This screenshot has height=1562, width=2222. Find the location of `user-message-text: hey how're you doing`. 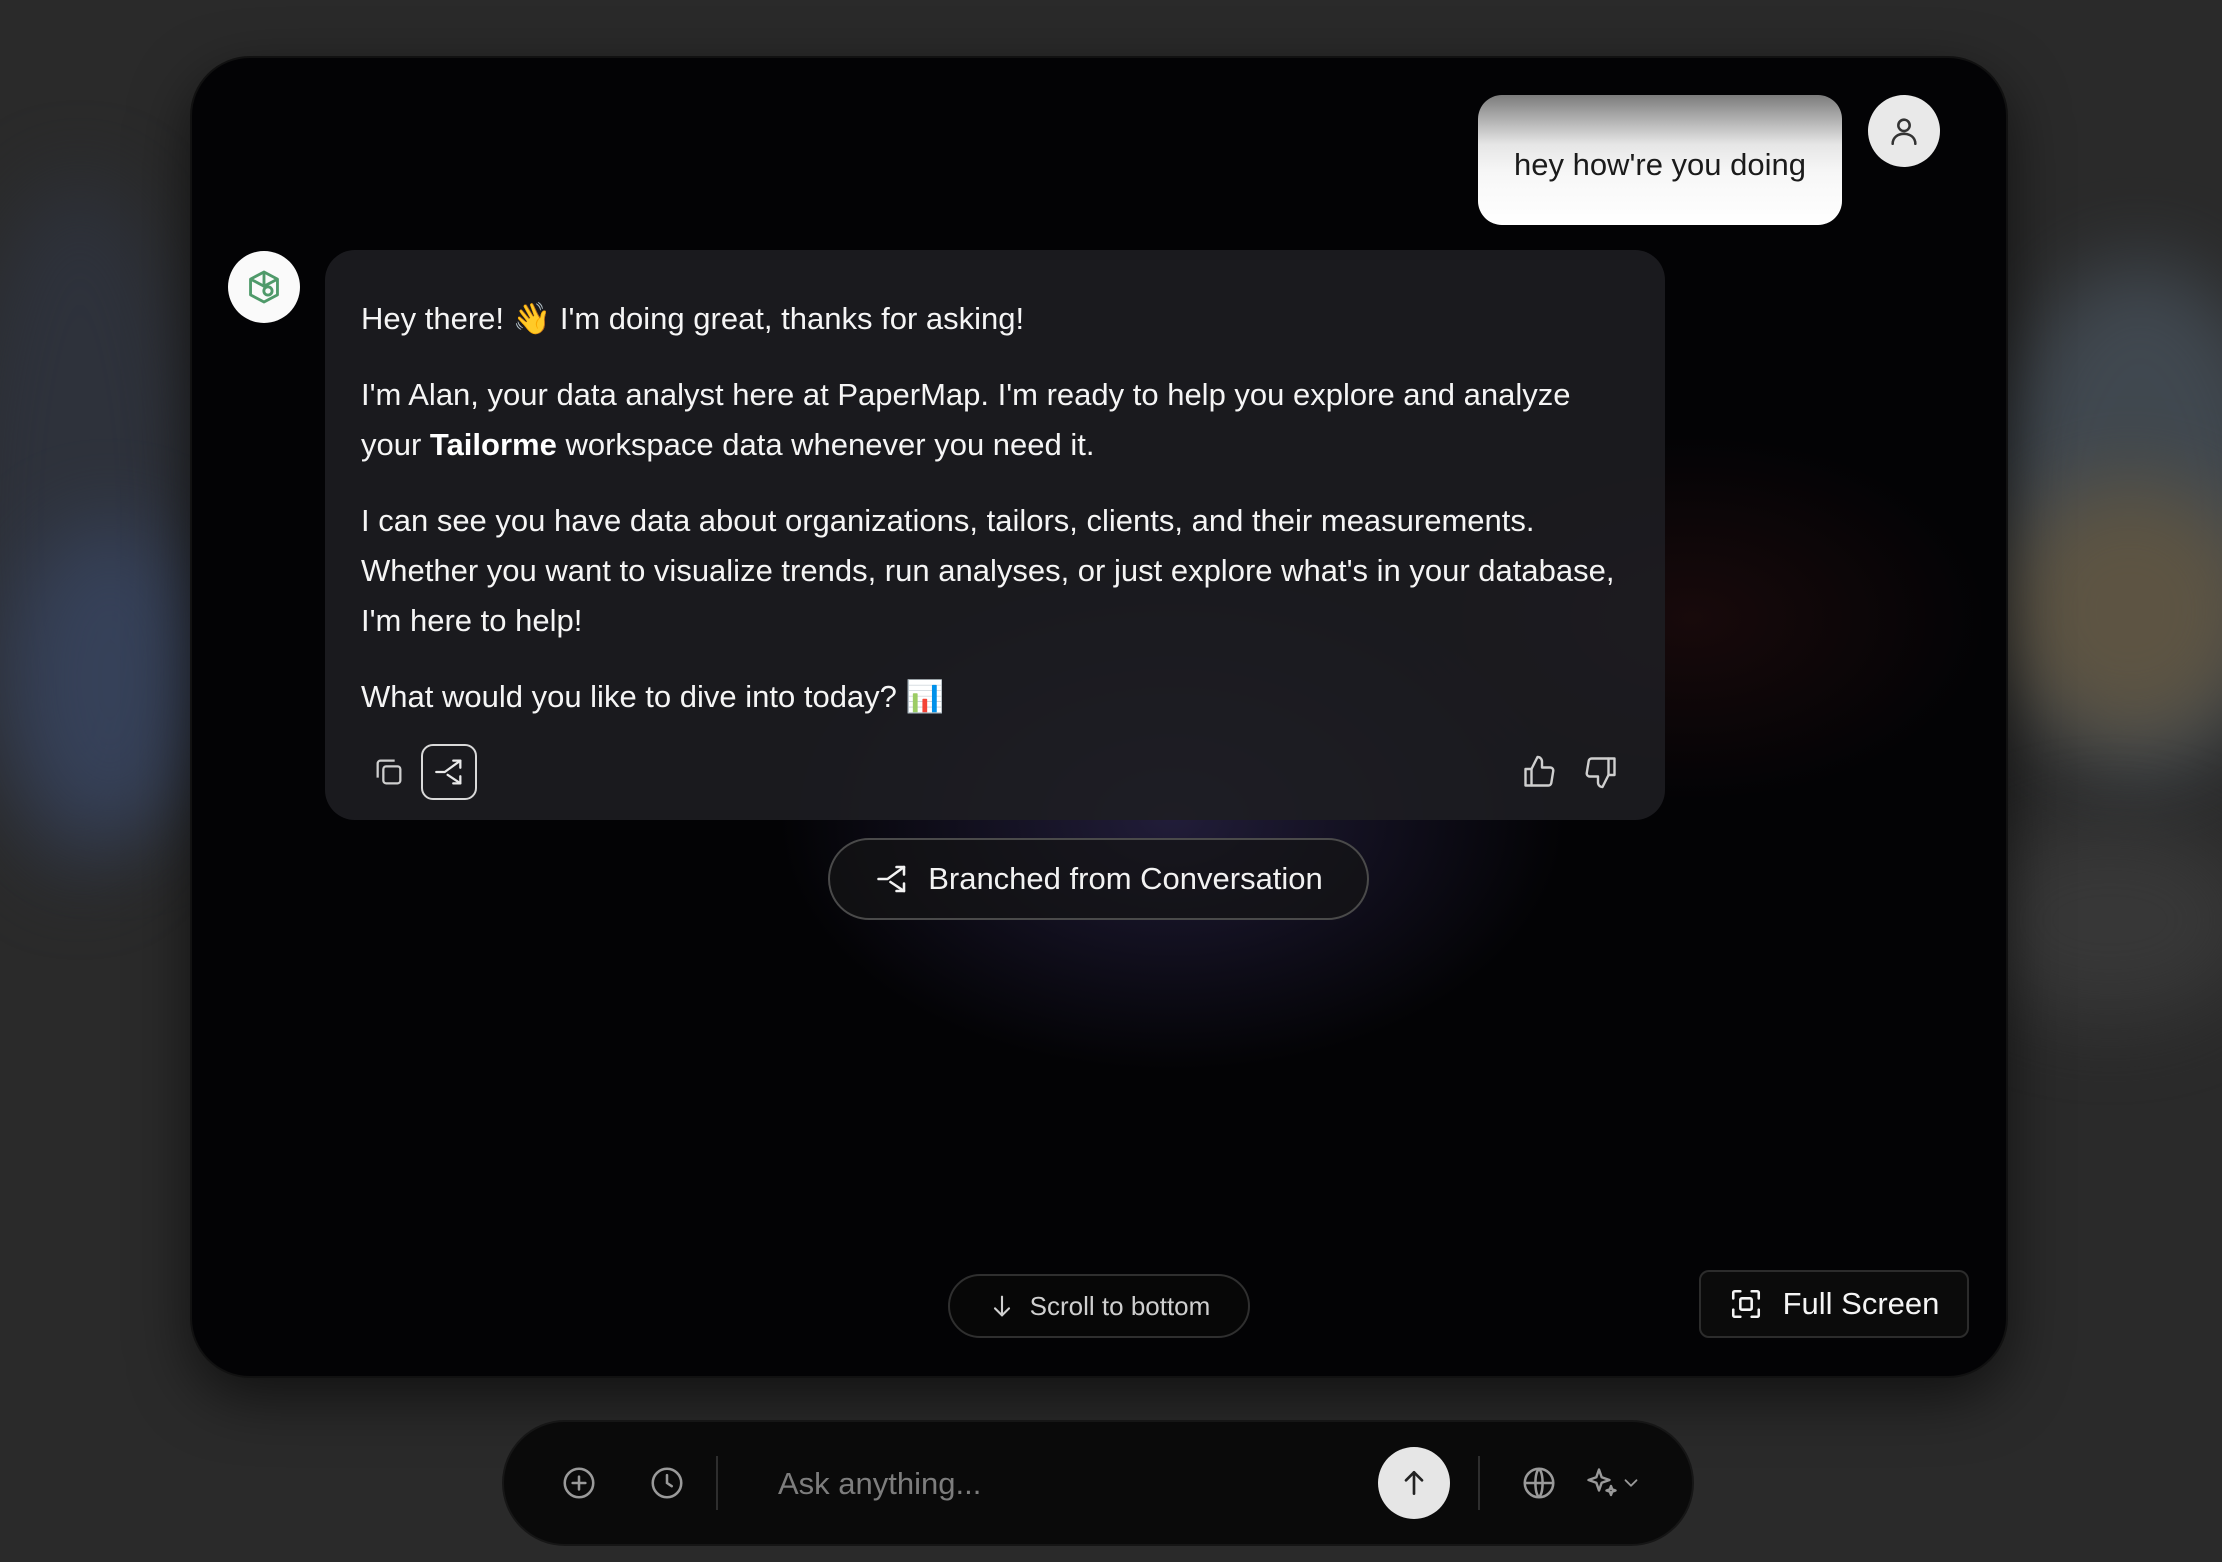

user-message-text: hey how're you doing is located at coordinates (1659, 164).